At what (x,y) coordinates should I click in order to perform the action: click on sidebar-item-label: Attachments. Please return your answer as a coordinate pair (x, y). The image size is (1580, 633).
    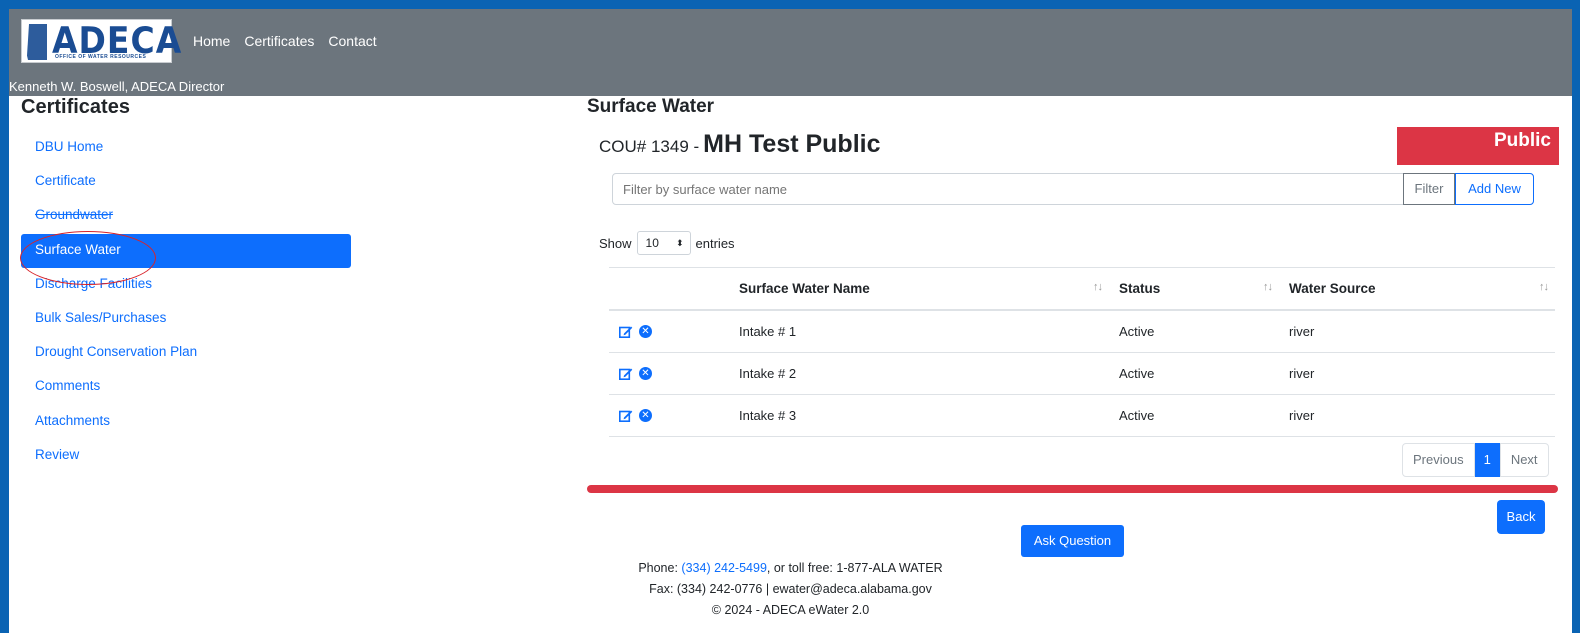
    Looking at the image, I should click on (73, 420).